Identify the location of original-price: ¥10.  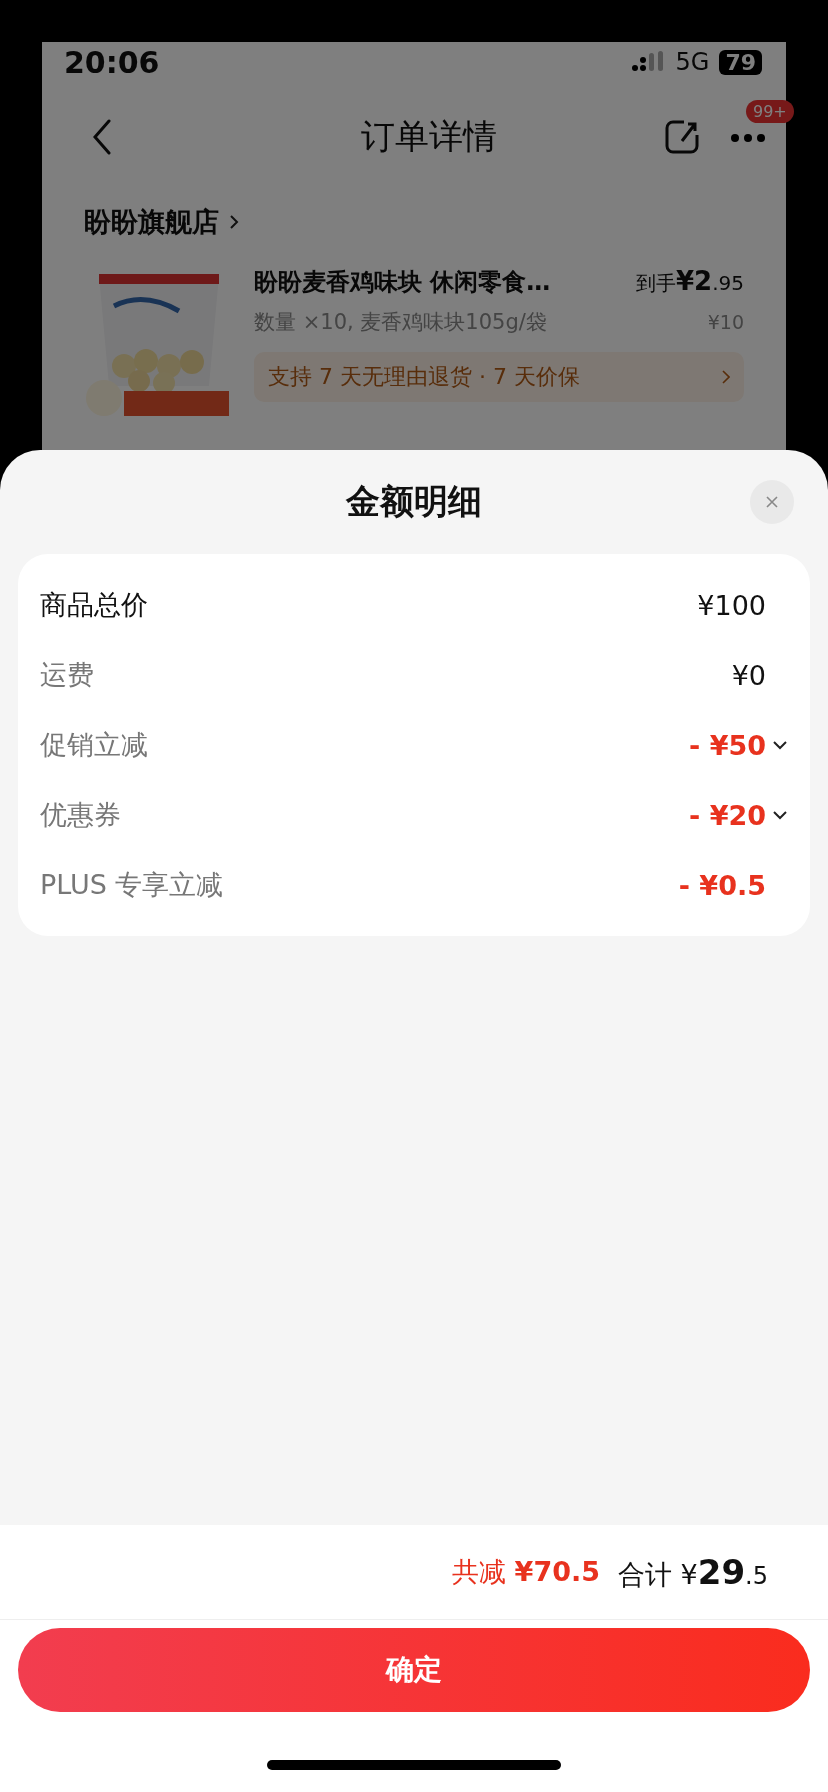
(725, 322).